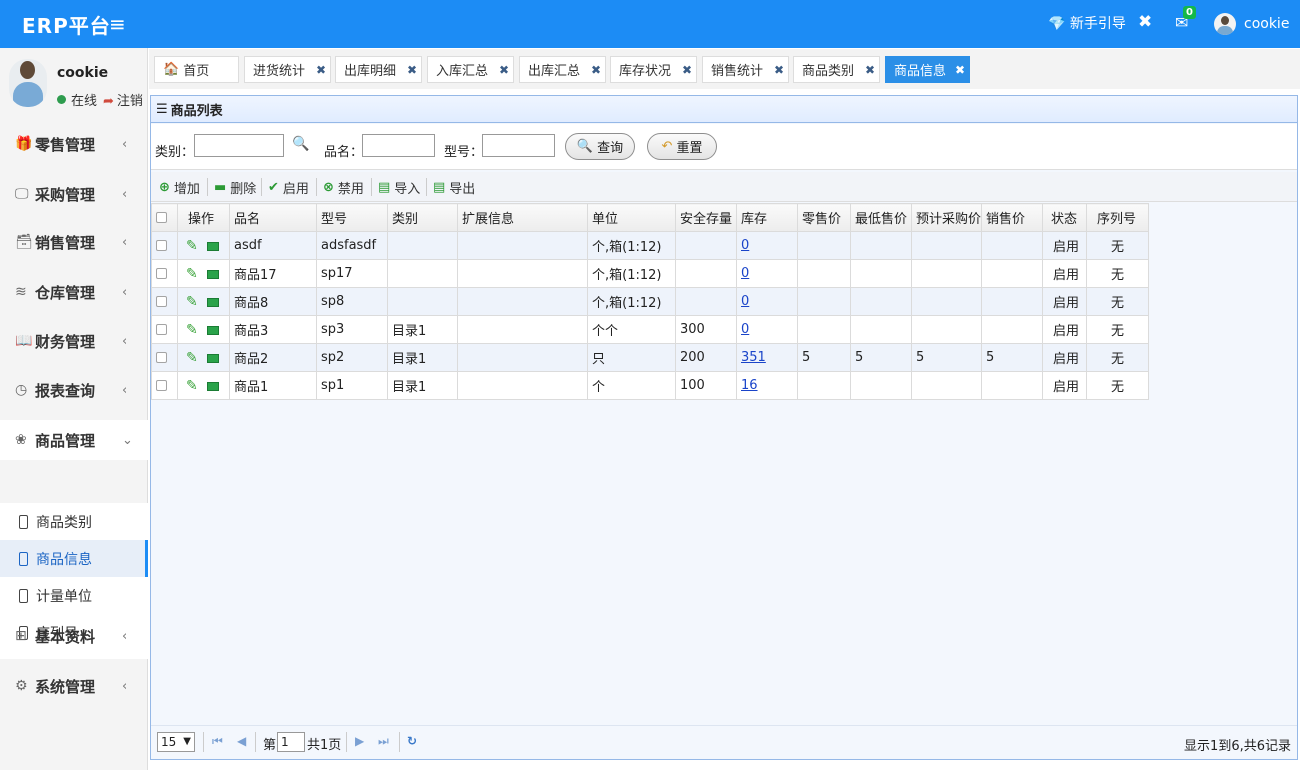  I want to click on tab-goods-category: 商品类别 ✖, so click(836, 69).